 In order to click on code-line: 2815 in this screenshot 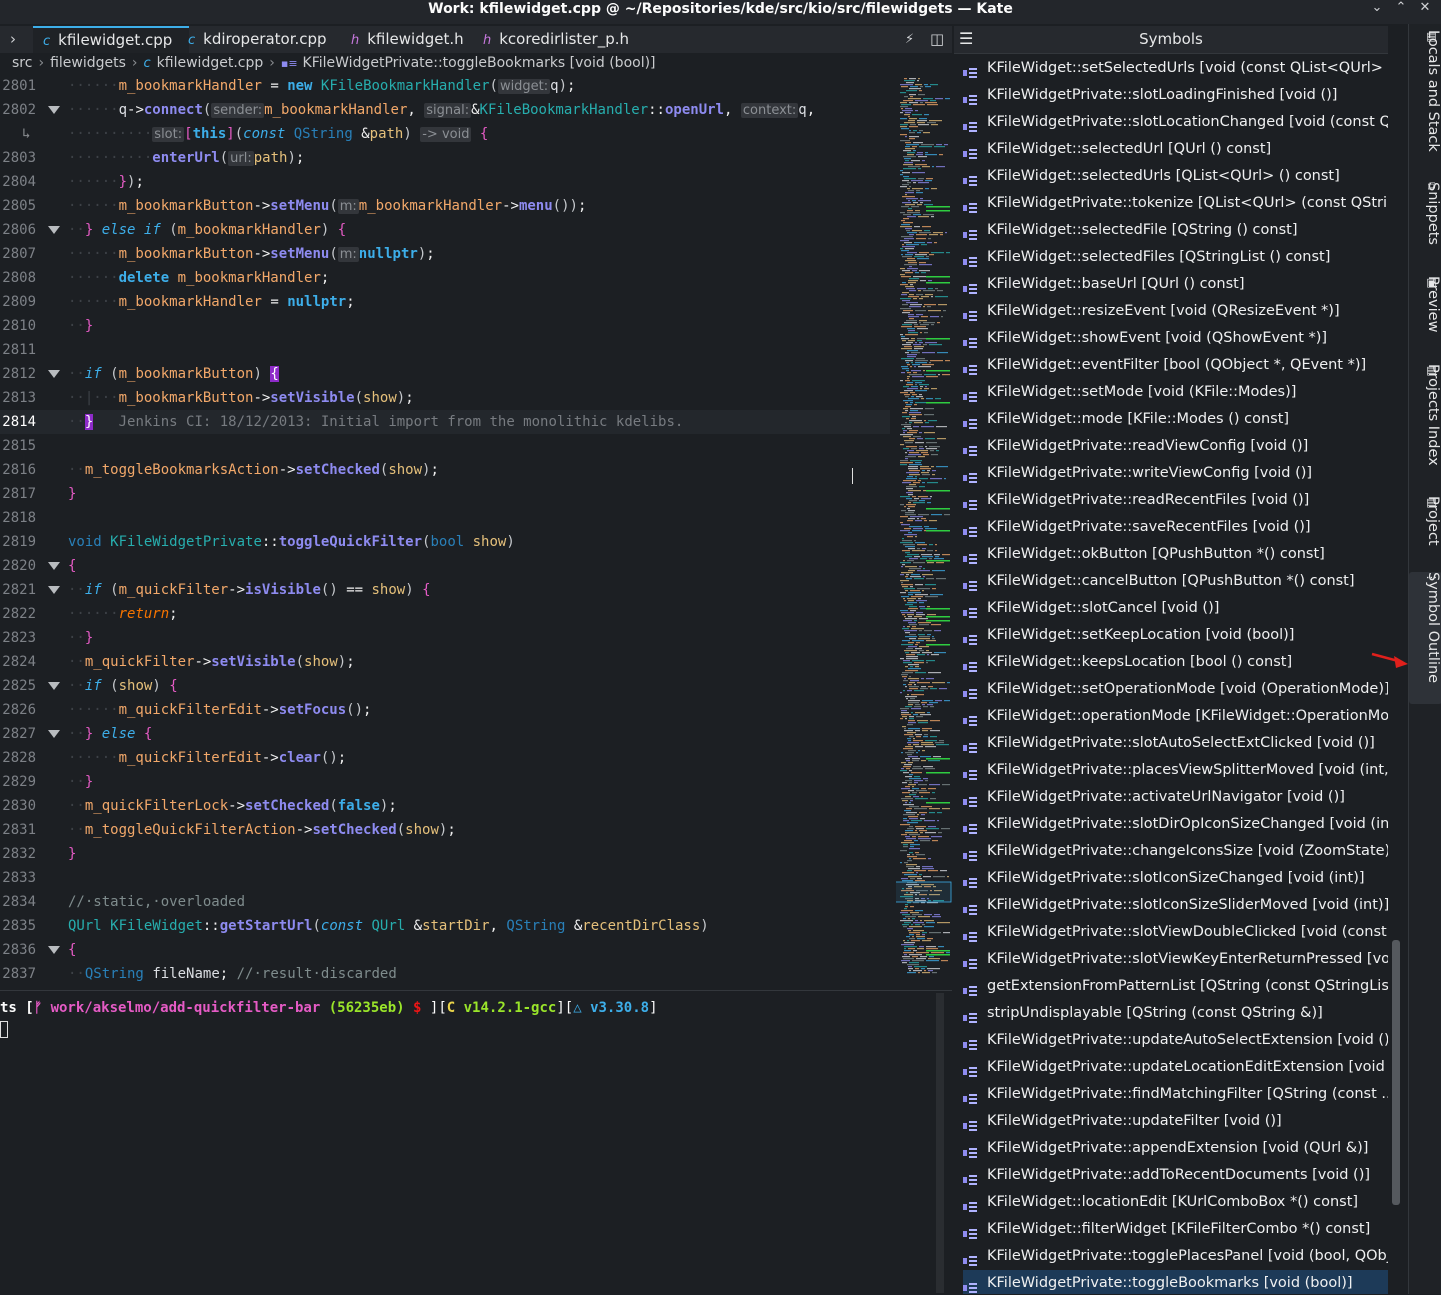, I will do `click(445, 446)`.